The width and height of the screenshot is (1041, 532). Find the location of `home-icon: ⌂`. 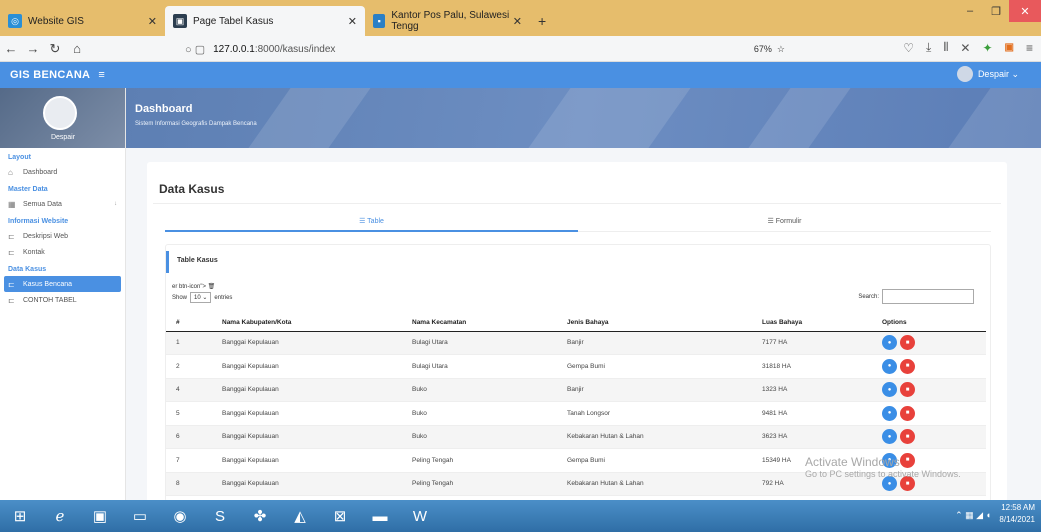

home-icon: ⌂ is located at coordinates (77, 48).